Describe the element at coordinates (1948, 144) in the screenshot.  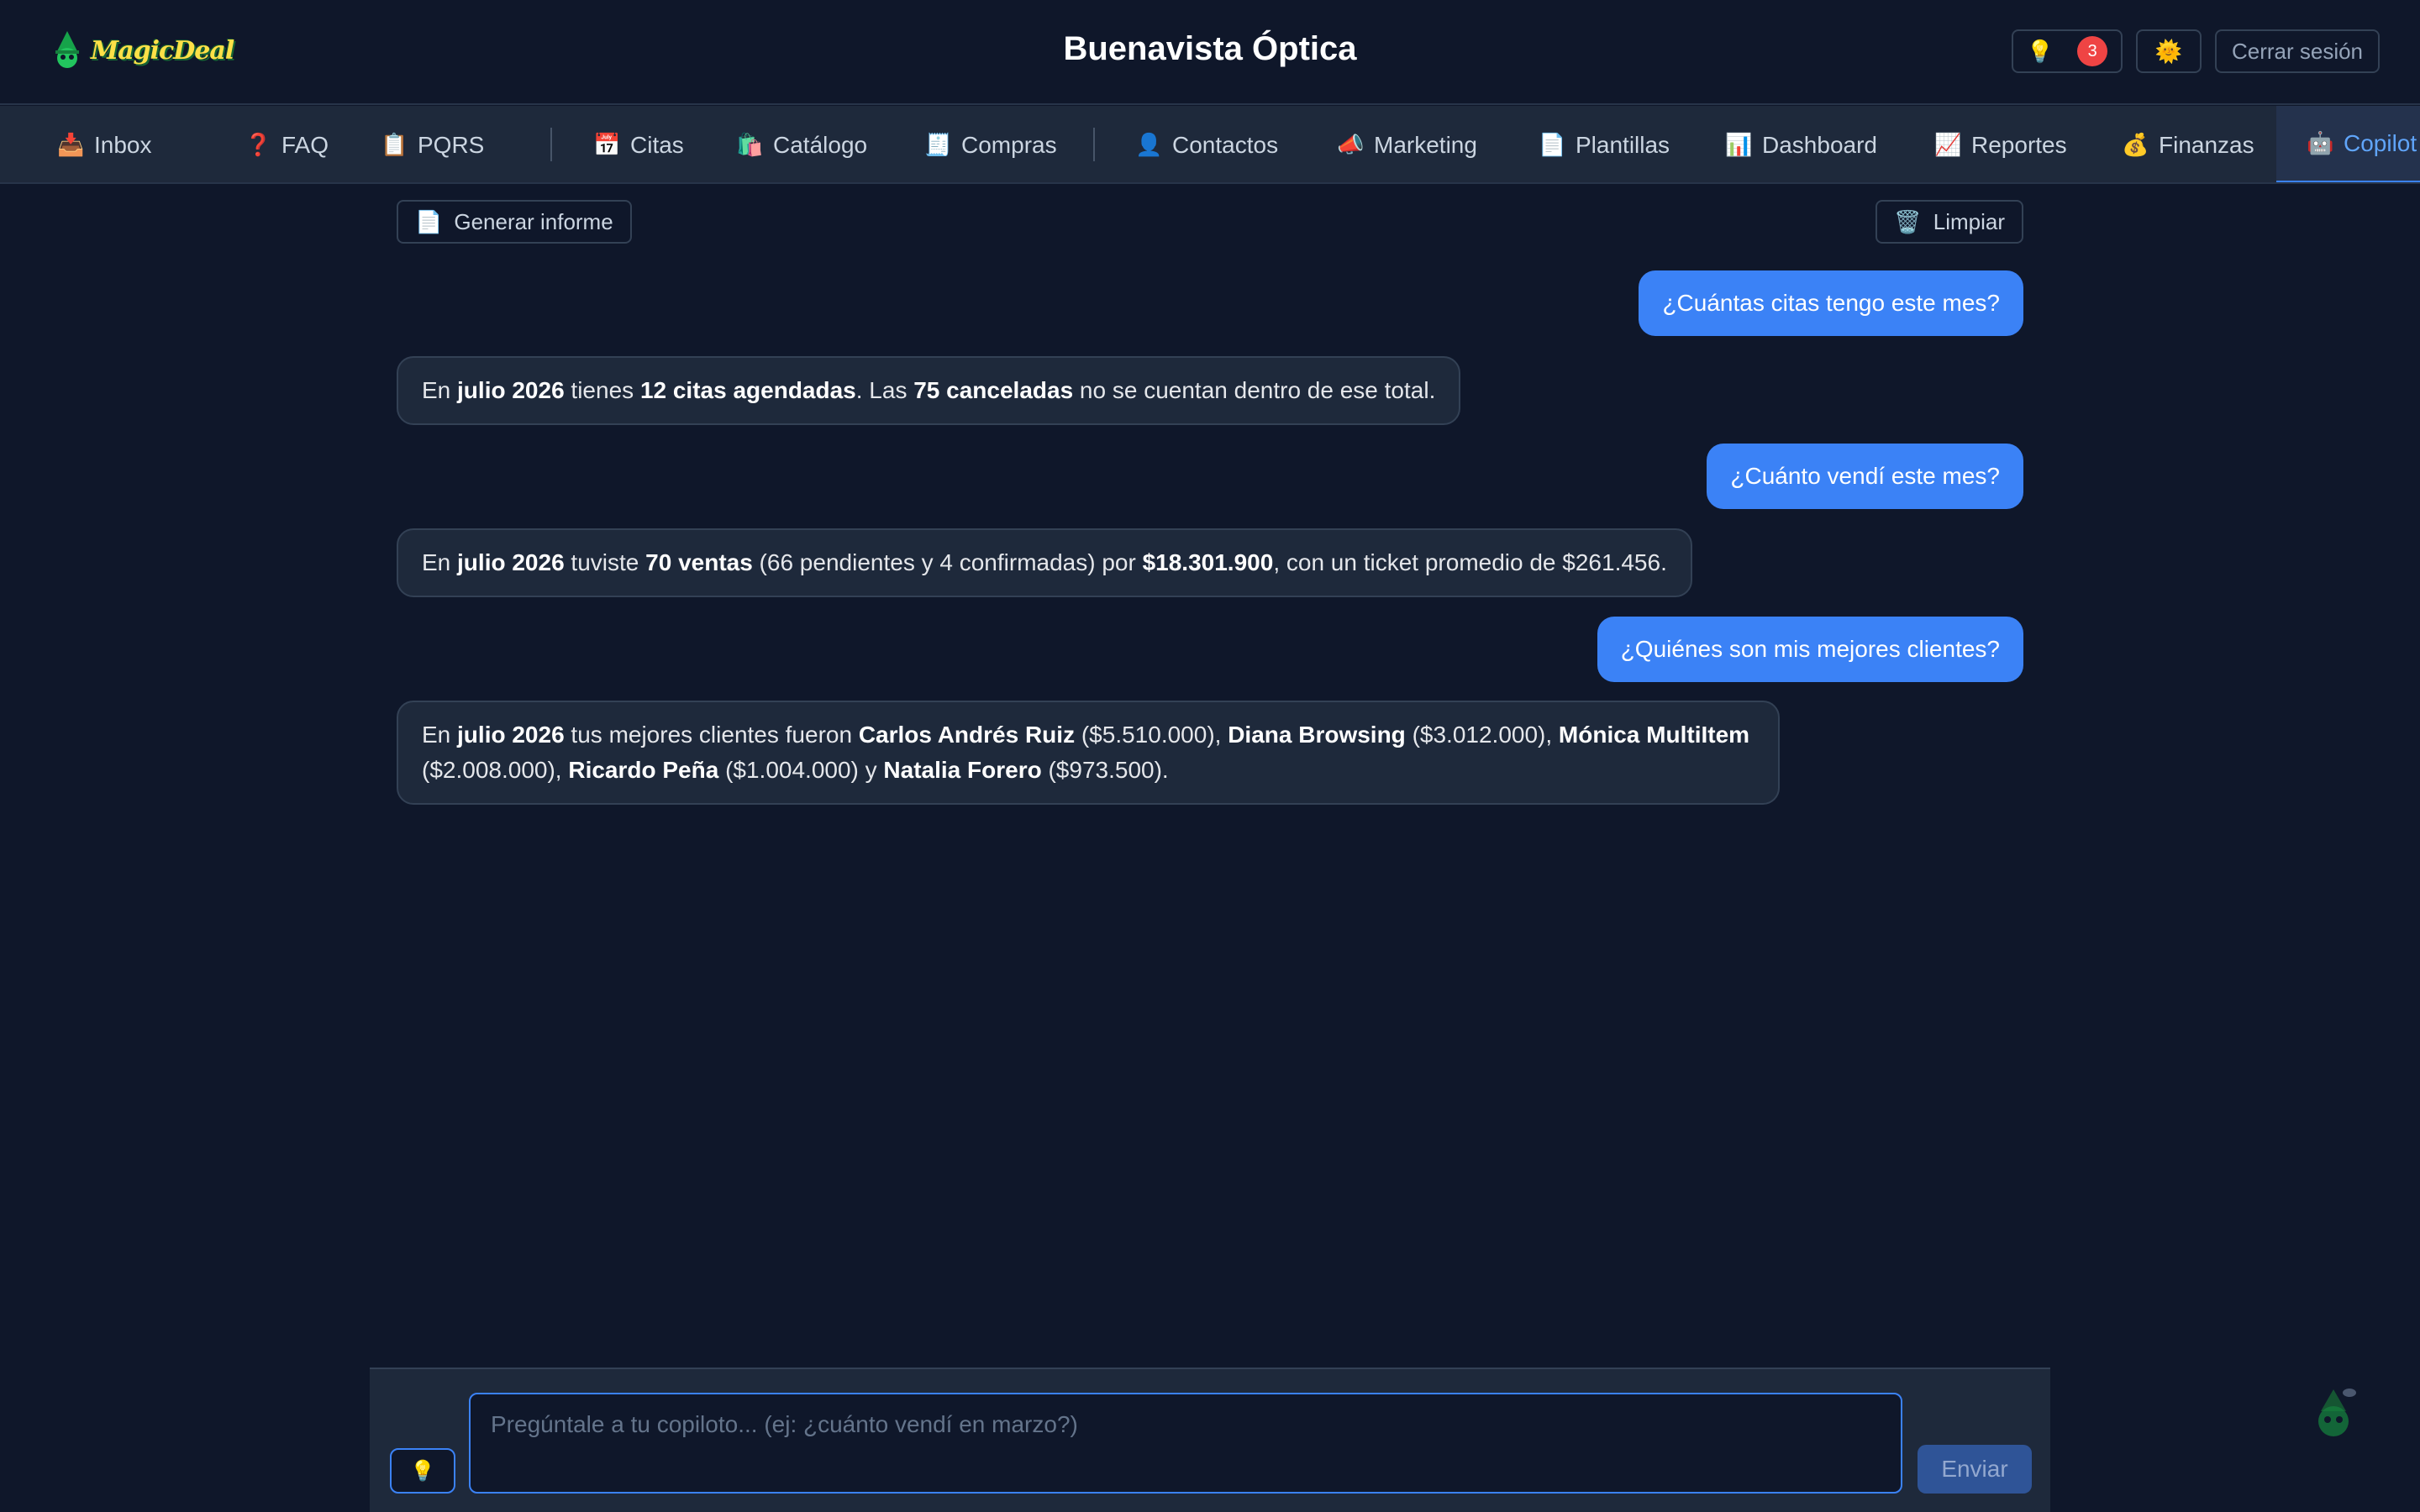
I see `line-chart-icon: 📈` at that location.